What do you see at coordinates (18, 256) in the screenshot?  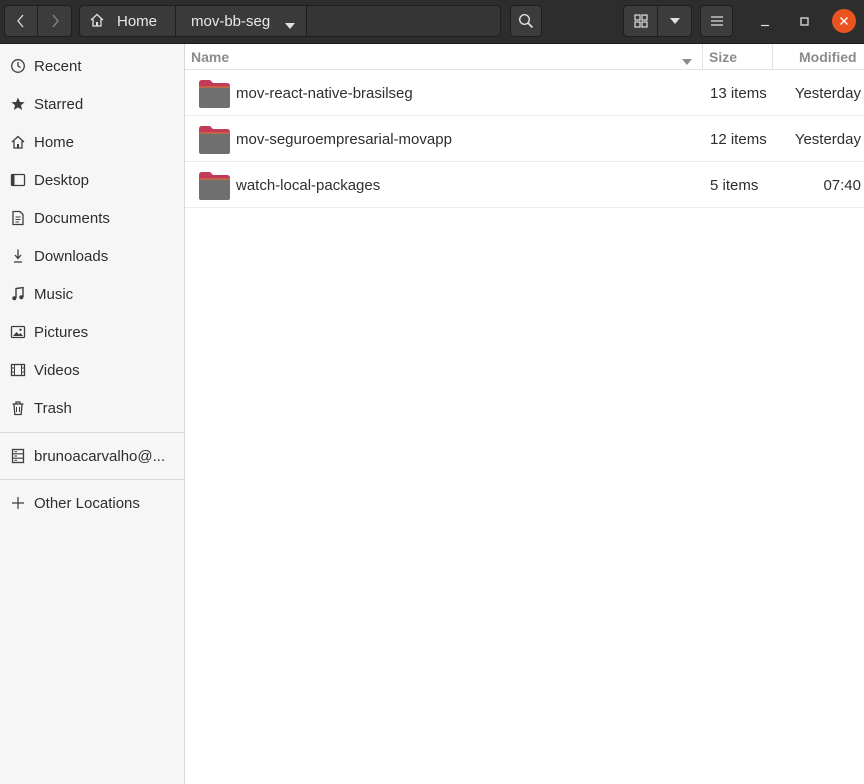 I see `download-icon` at bounding box center [18, 256].